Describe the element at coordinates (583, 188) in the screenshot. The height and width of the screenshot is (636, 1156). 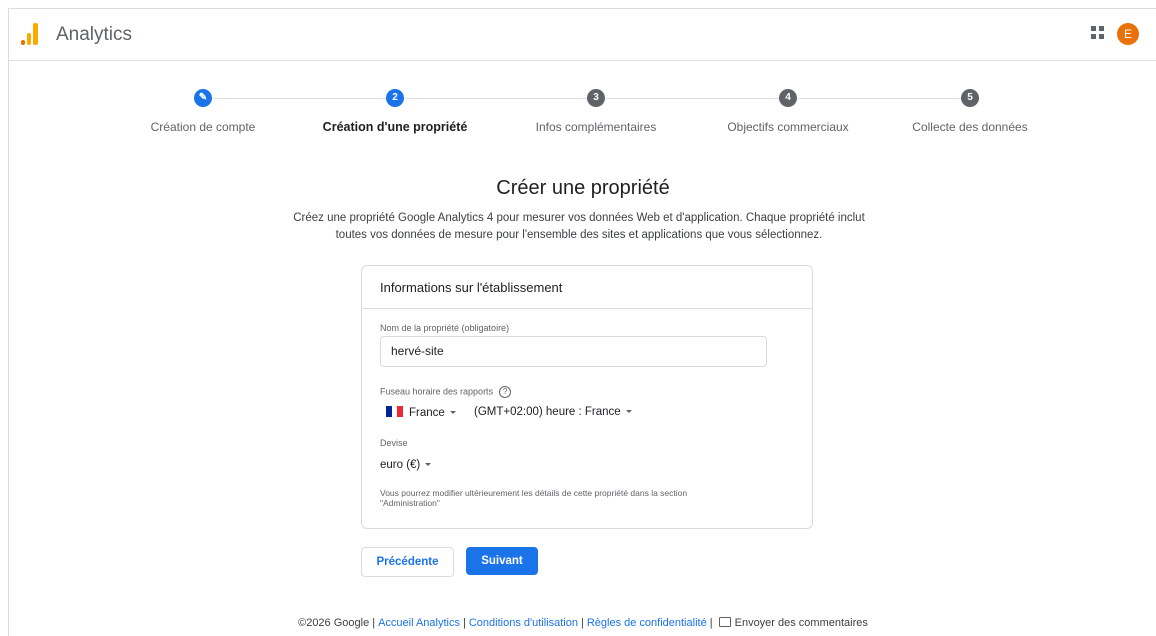
I see `page-title: Créer une propriété` at that location.